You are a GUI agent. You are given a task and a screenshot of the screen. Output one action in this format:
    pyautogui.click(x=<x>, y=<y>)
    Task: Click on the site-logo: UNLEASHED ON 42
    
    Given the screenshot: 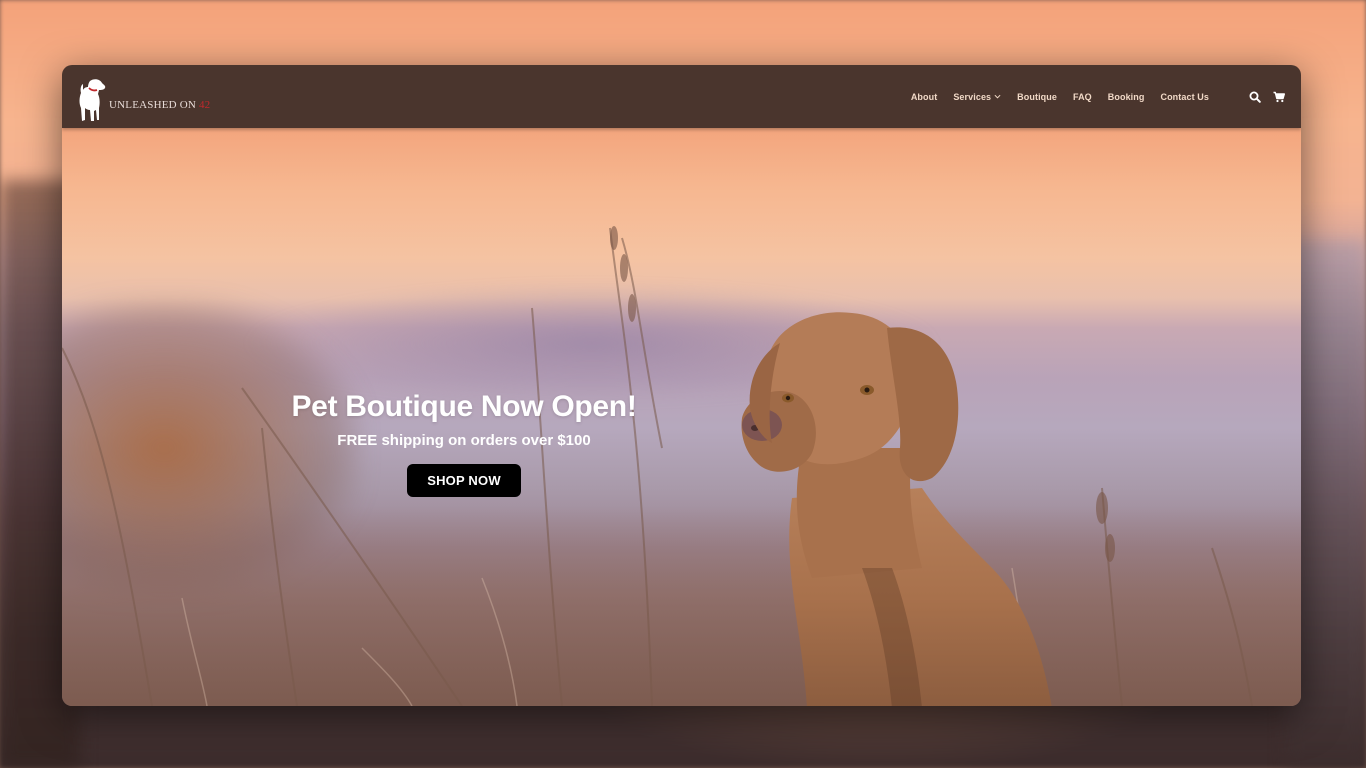 What is the action you would take?
    pyautogui.click(x=143, y=101)
    